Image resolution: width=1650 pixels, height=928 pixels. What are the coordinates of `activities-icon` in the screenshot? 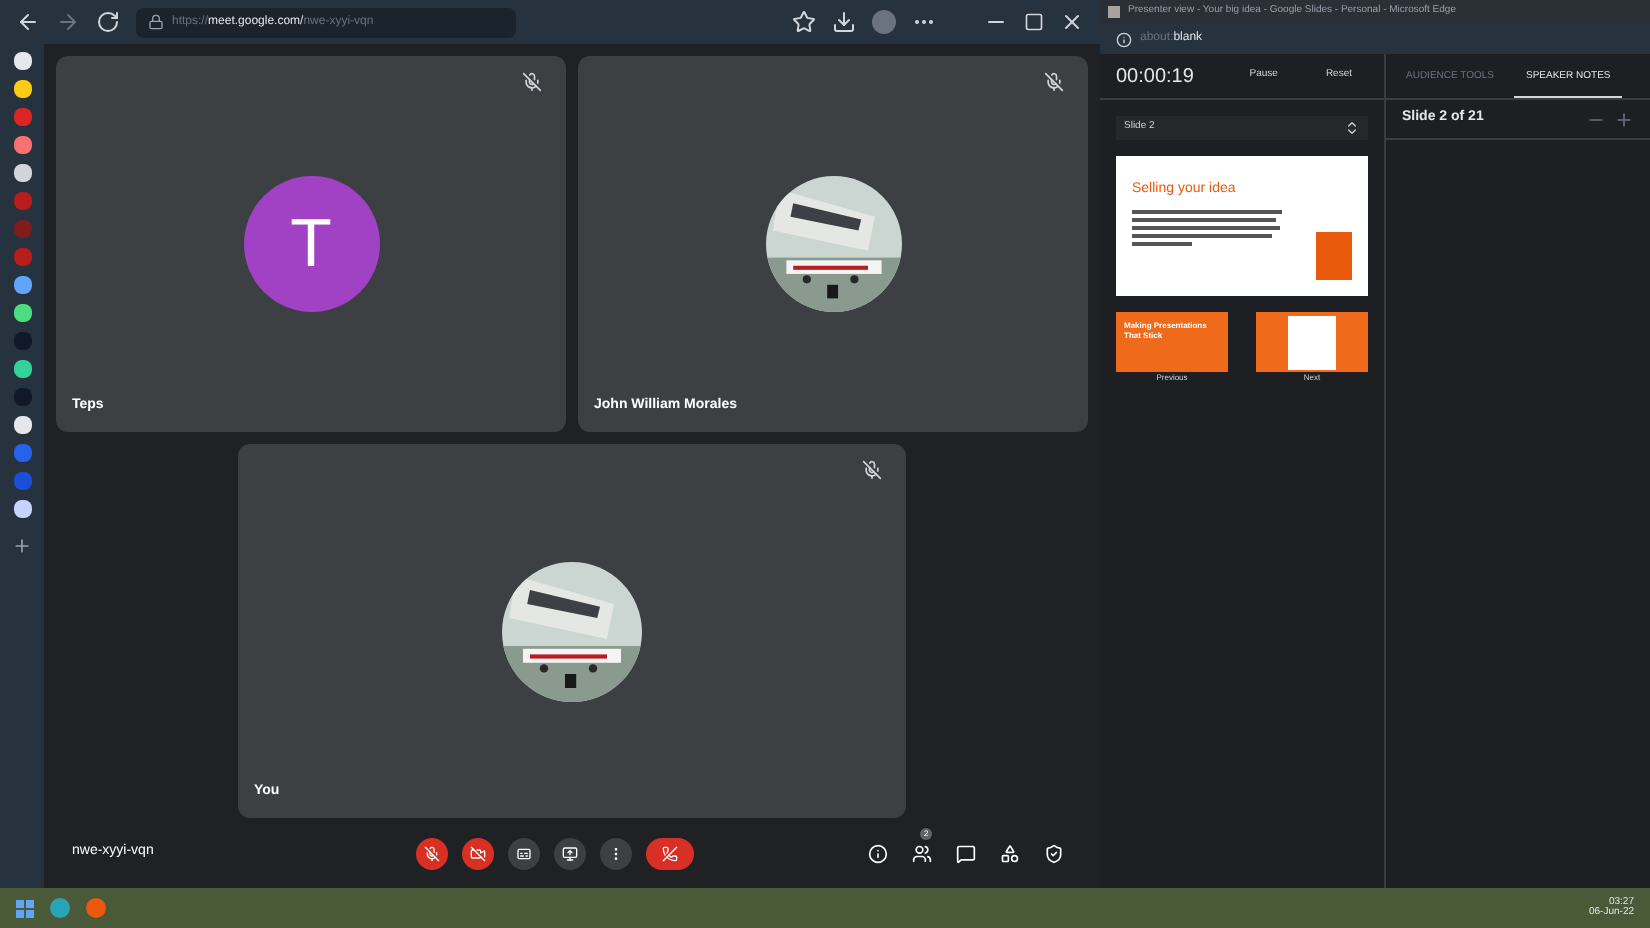 It's located at (1010, 853).